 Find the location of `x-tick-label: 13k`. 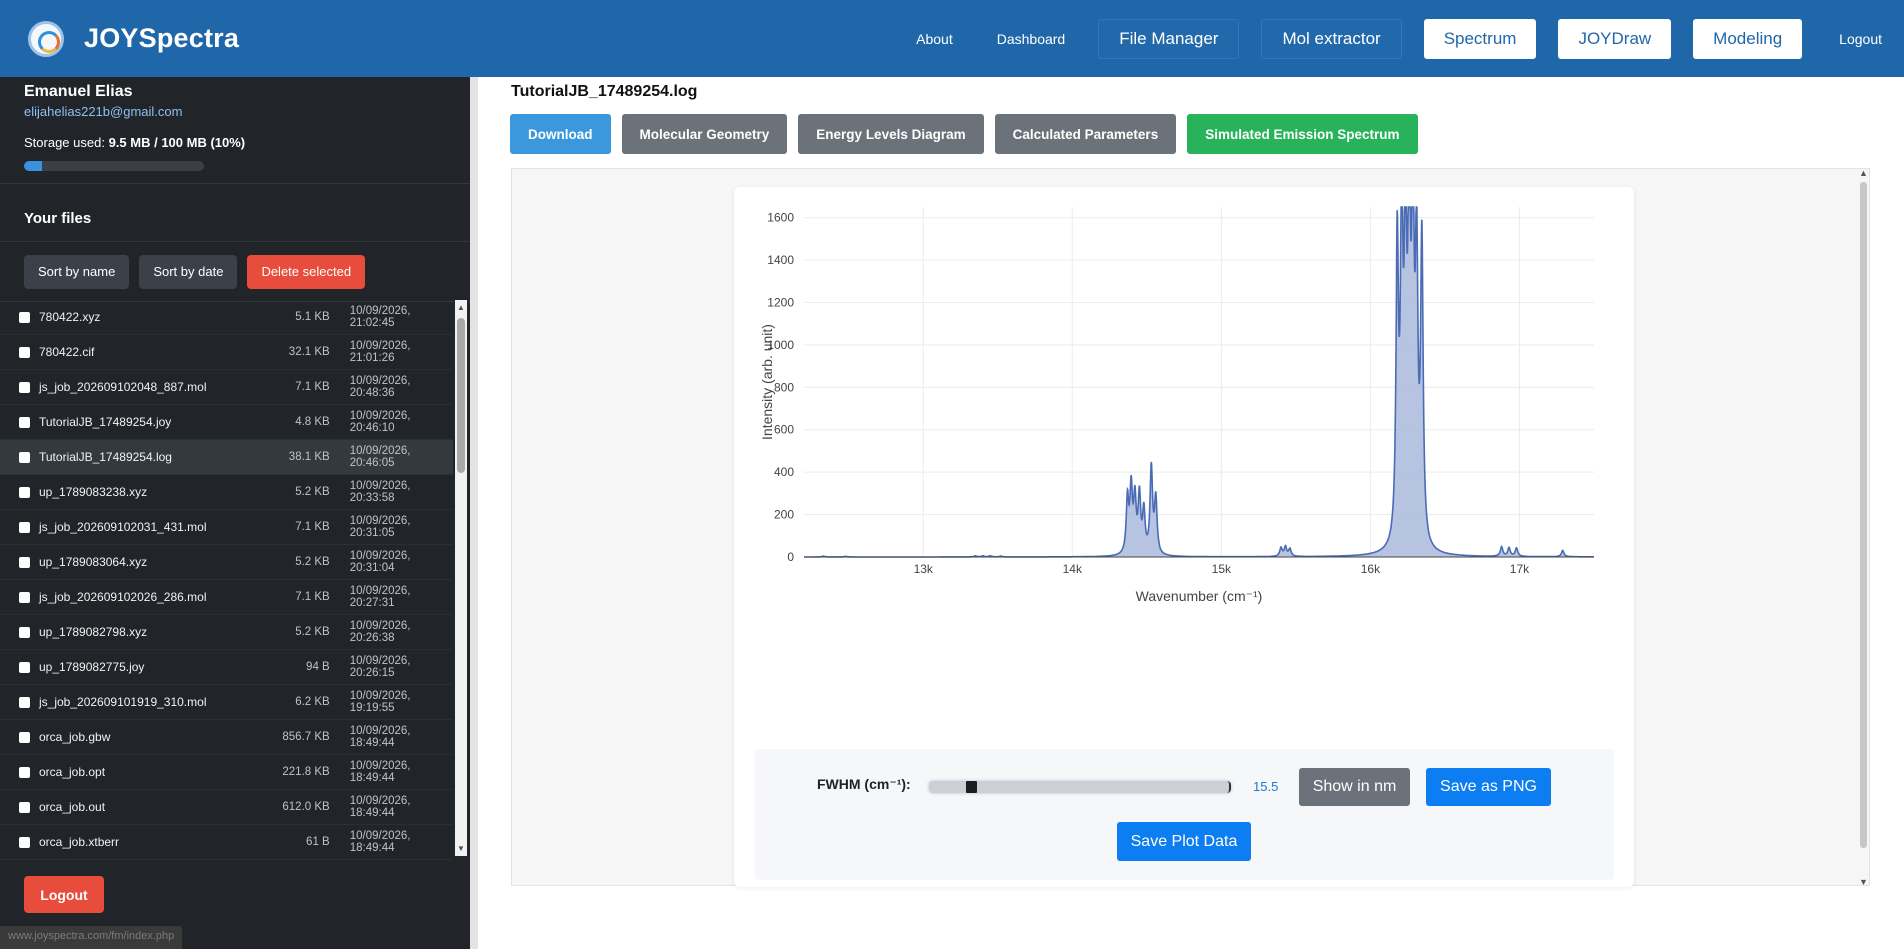

x-tick-label: 13k is located at coordinates (924, 569).